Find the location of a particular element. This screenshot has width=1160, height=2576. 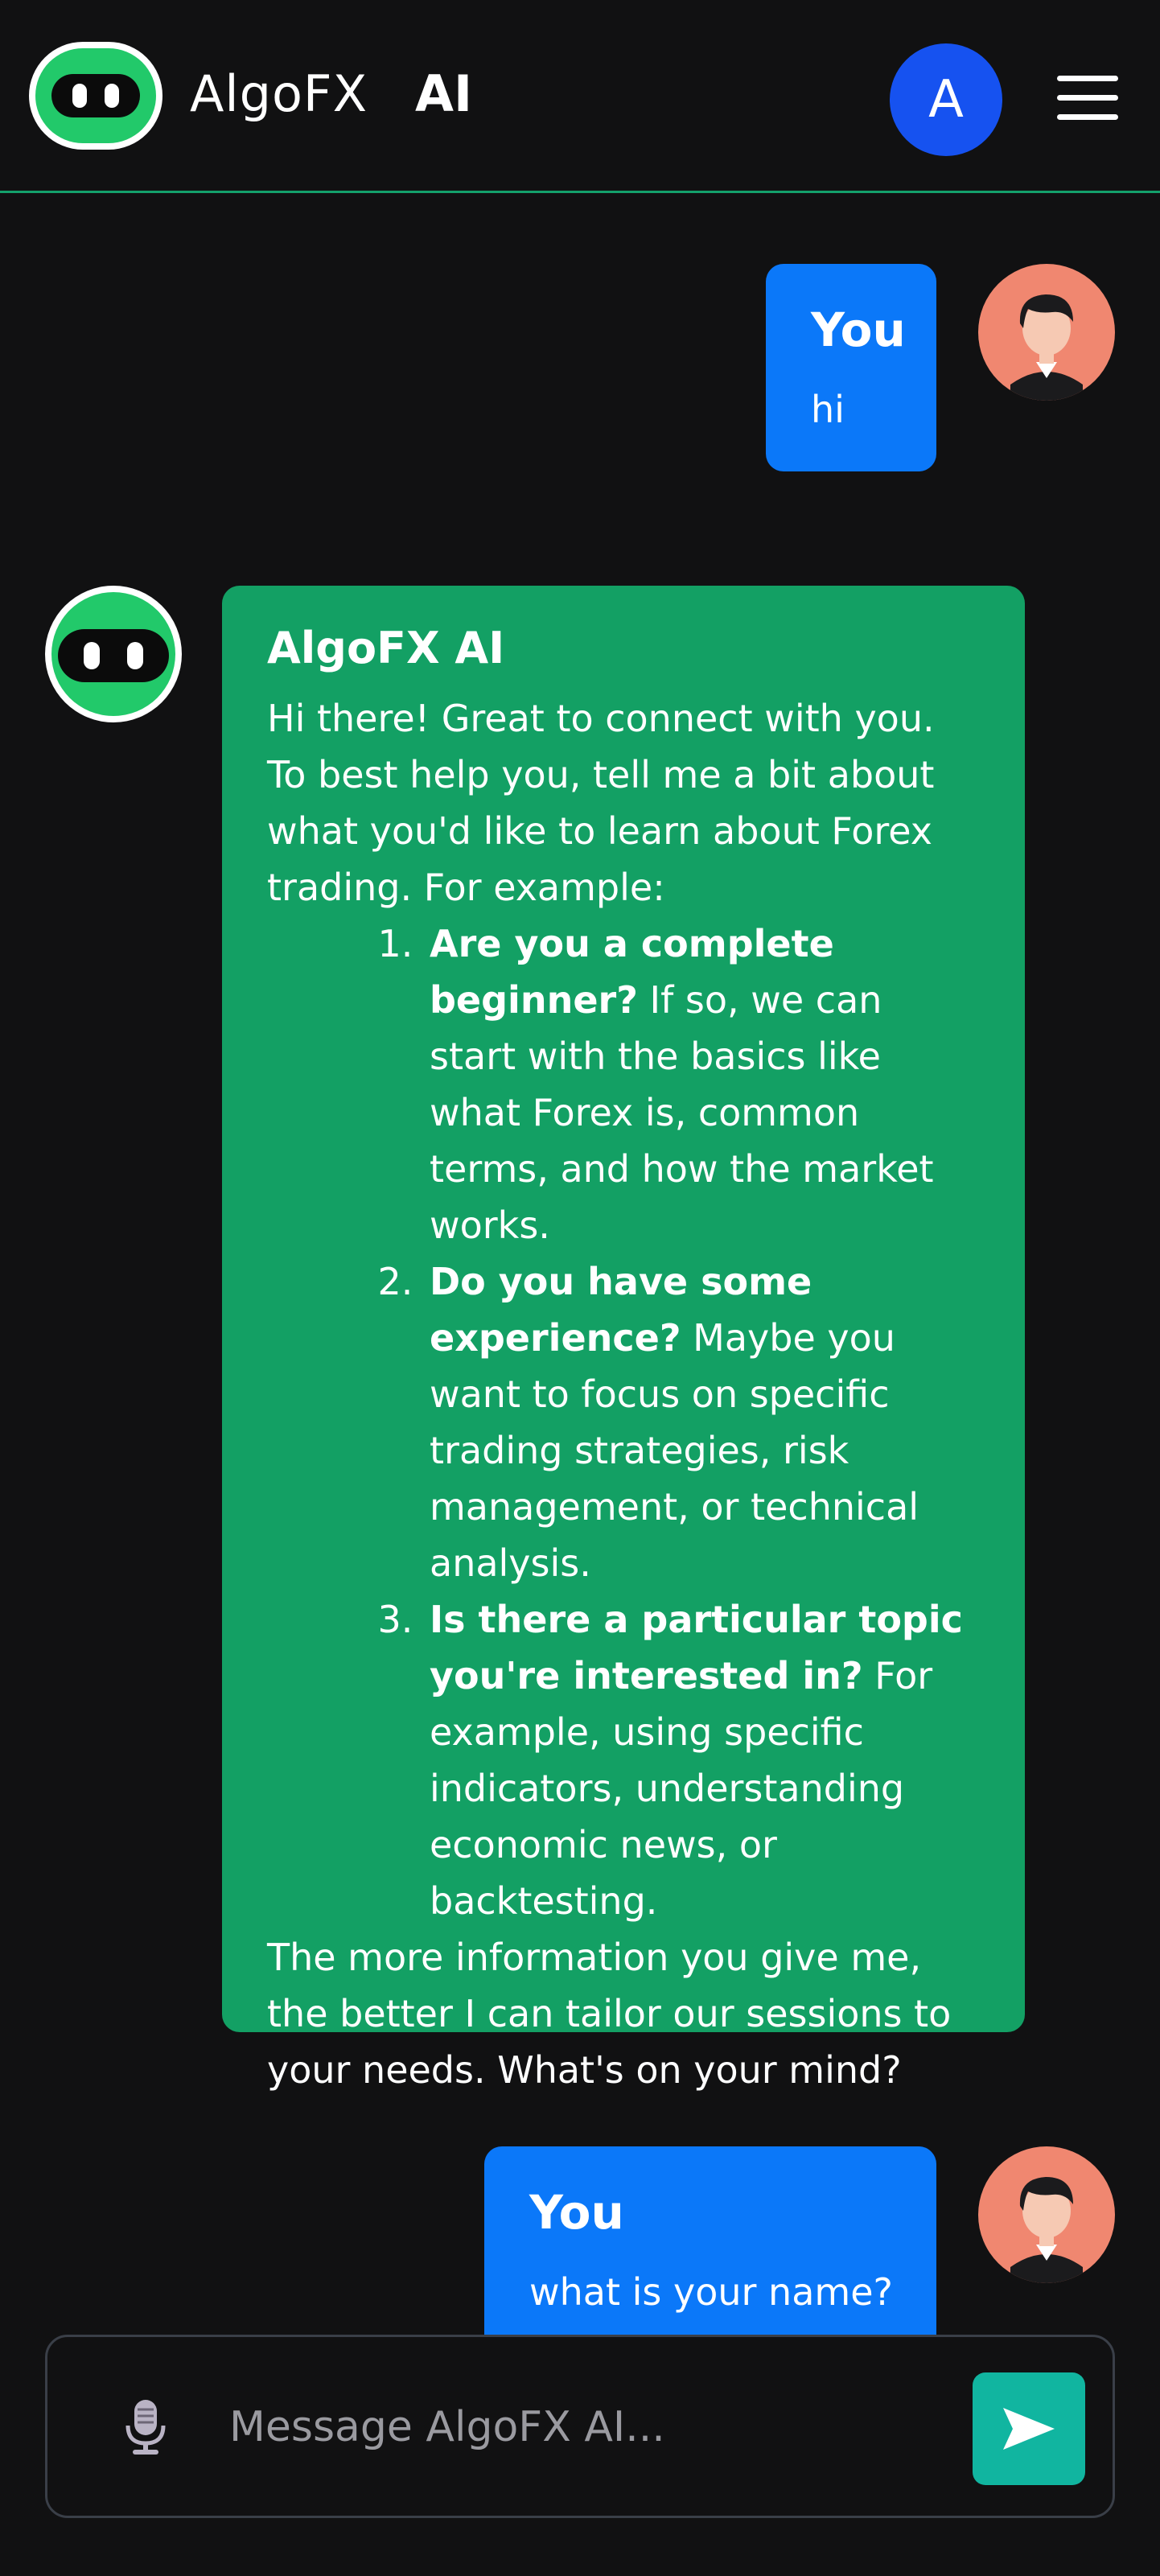

account-avatar-button: A is located at coordinates (946, 99).